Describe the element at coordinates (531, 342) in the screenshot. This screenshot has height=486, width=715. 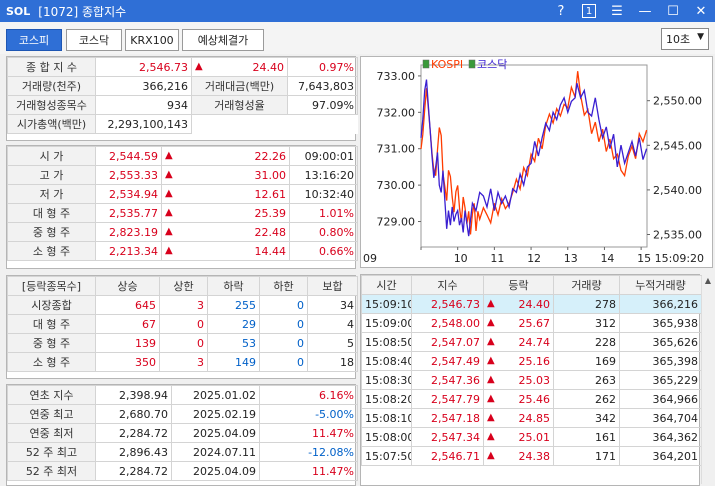
I see `table-row: 15:08:50 2,547.07 ▲ 24.74 228 365,626` at that location.